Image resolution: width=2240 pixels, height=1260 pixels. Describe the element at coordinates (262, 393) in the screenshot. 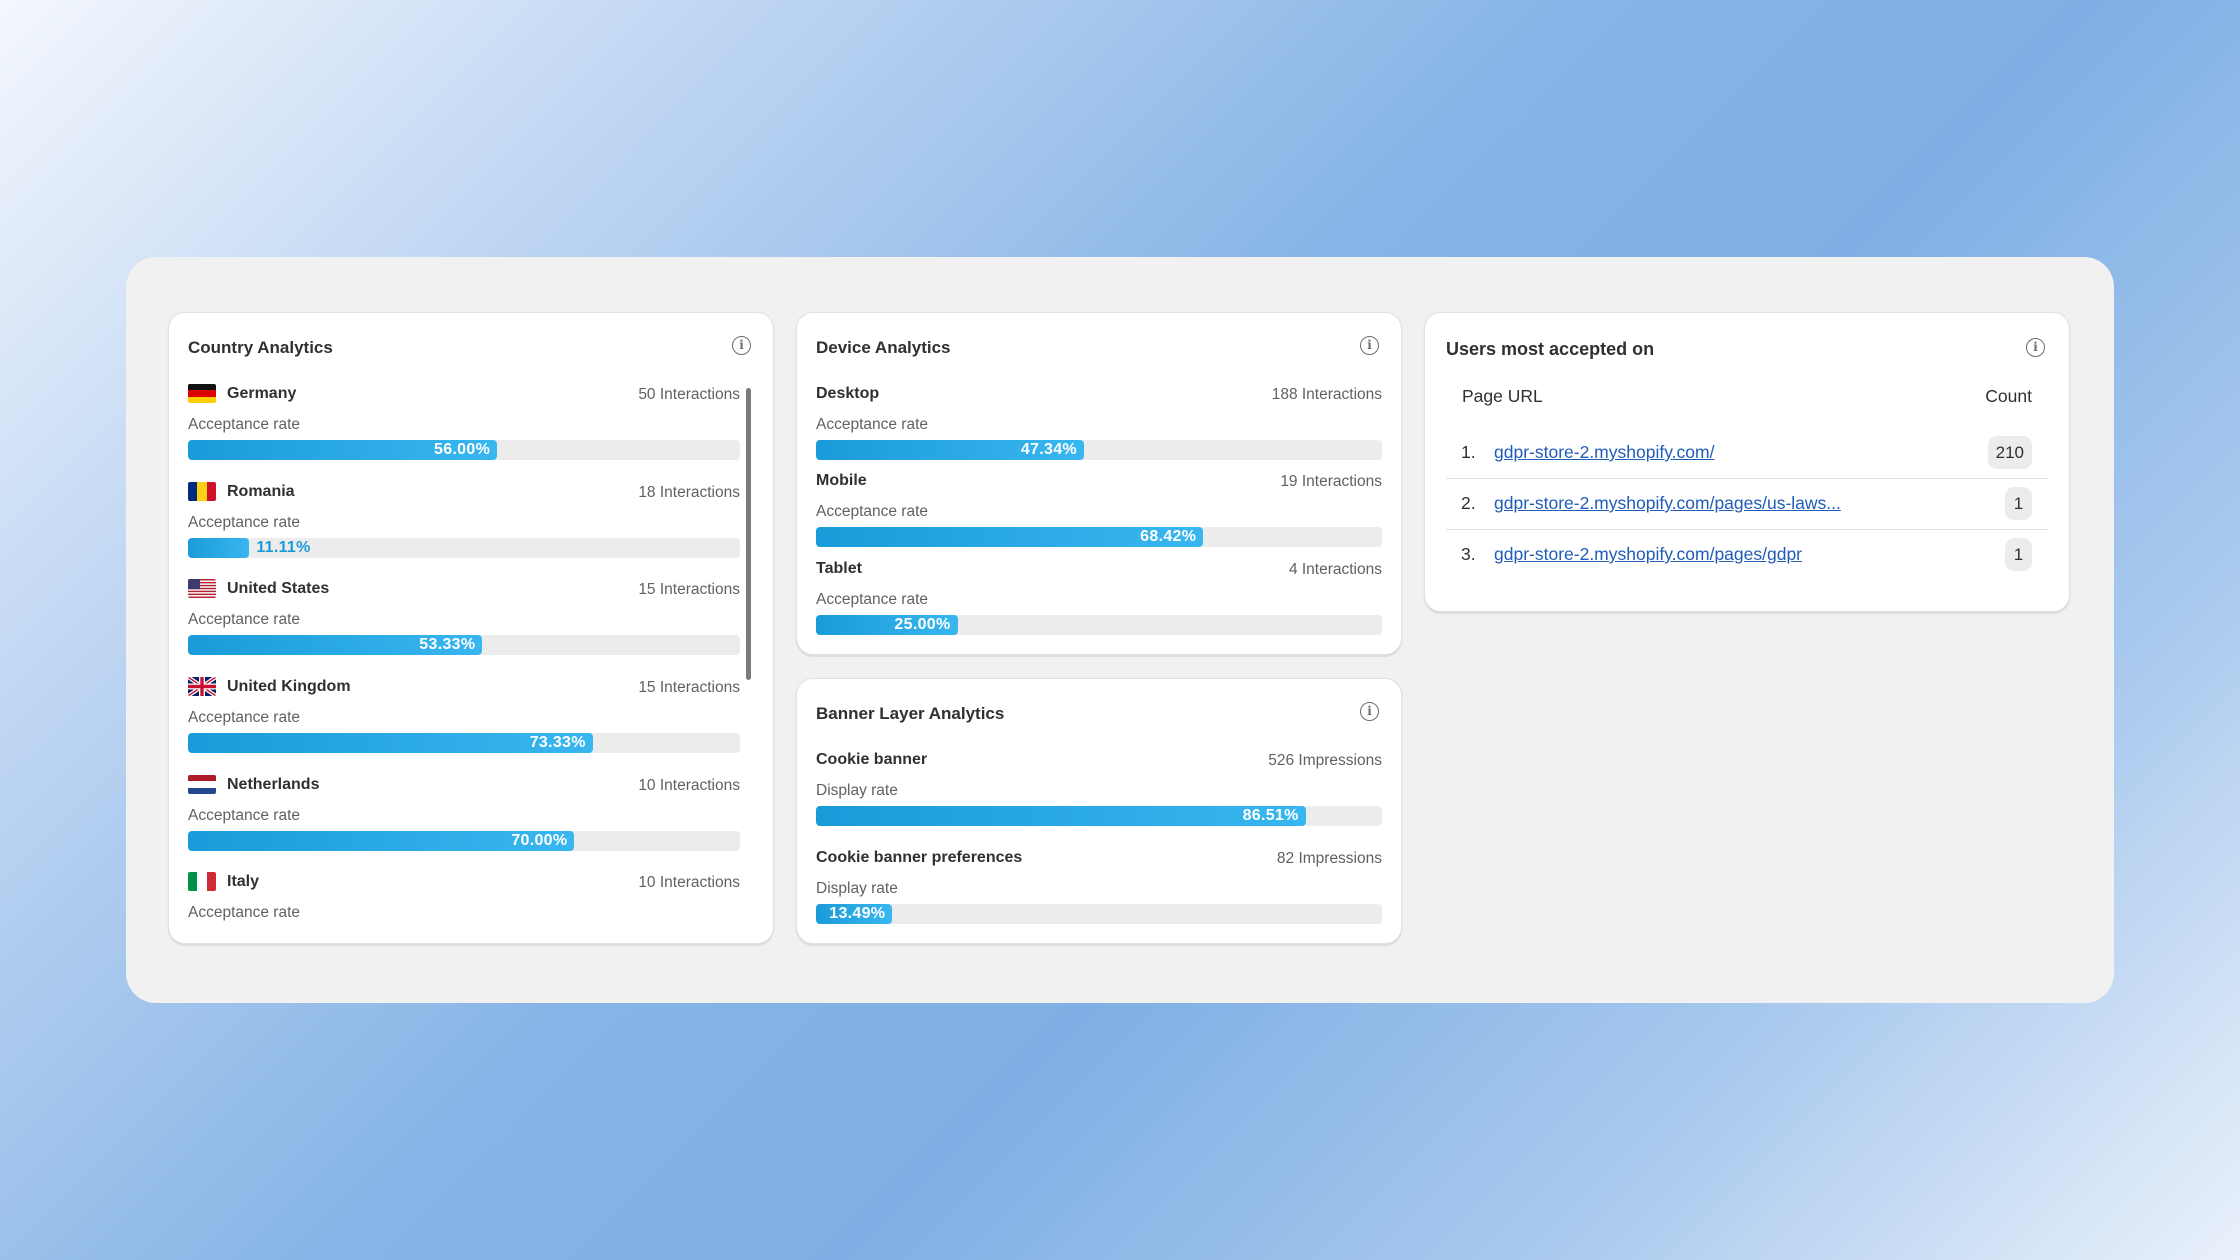

I see `country-name: Germany` at that location.